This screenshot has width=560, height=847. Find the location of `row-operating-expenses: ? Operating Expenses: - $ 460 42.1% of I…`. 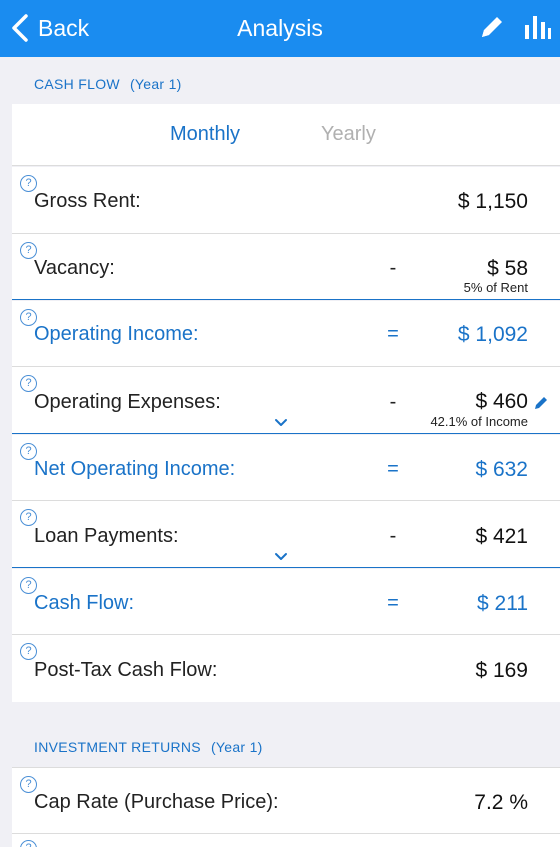

row-operating-expenses: ? Operating Expenses: - $ 460 42.1% of I… is located at coordinates (286, 400).